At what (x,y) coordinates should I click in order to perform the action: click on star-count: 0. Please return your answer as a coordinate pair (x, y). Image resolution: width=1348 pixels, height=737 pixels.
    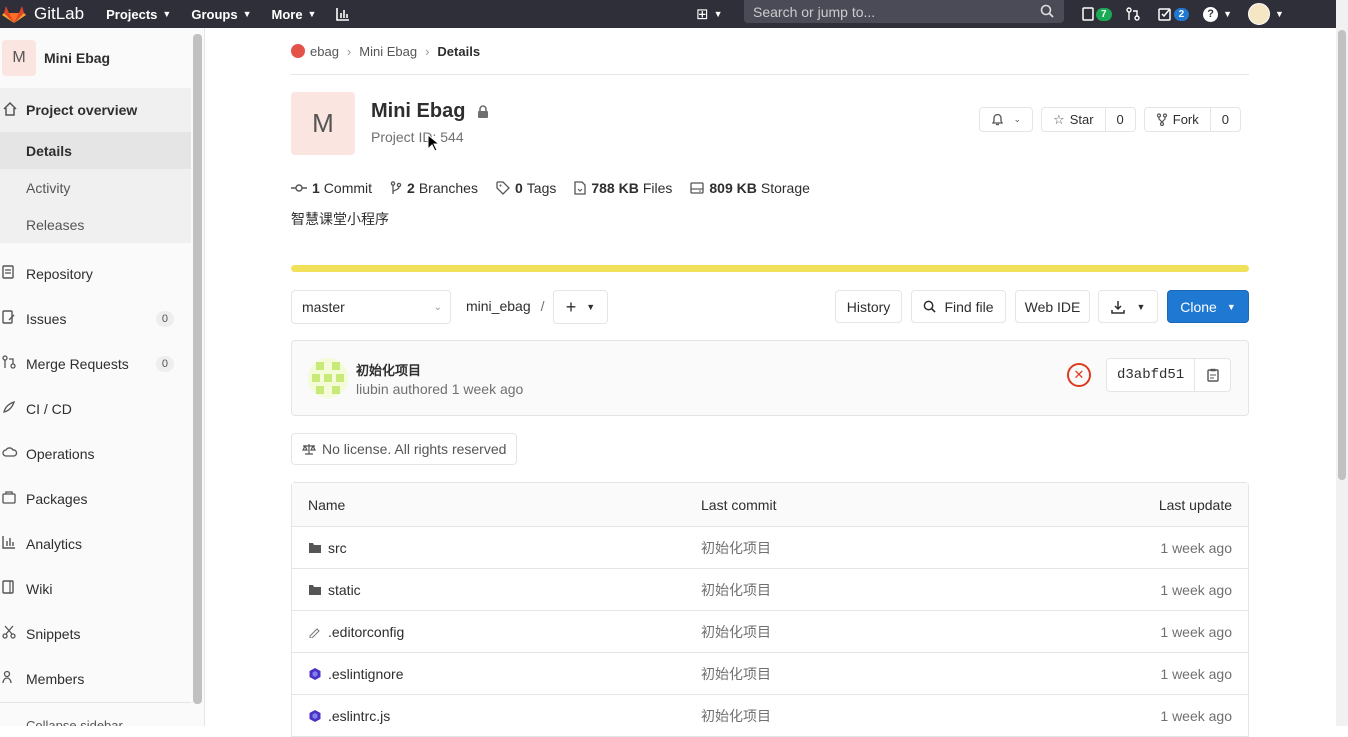
    Looking at the image, I should click on (1119, 119).